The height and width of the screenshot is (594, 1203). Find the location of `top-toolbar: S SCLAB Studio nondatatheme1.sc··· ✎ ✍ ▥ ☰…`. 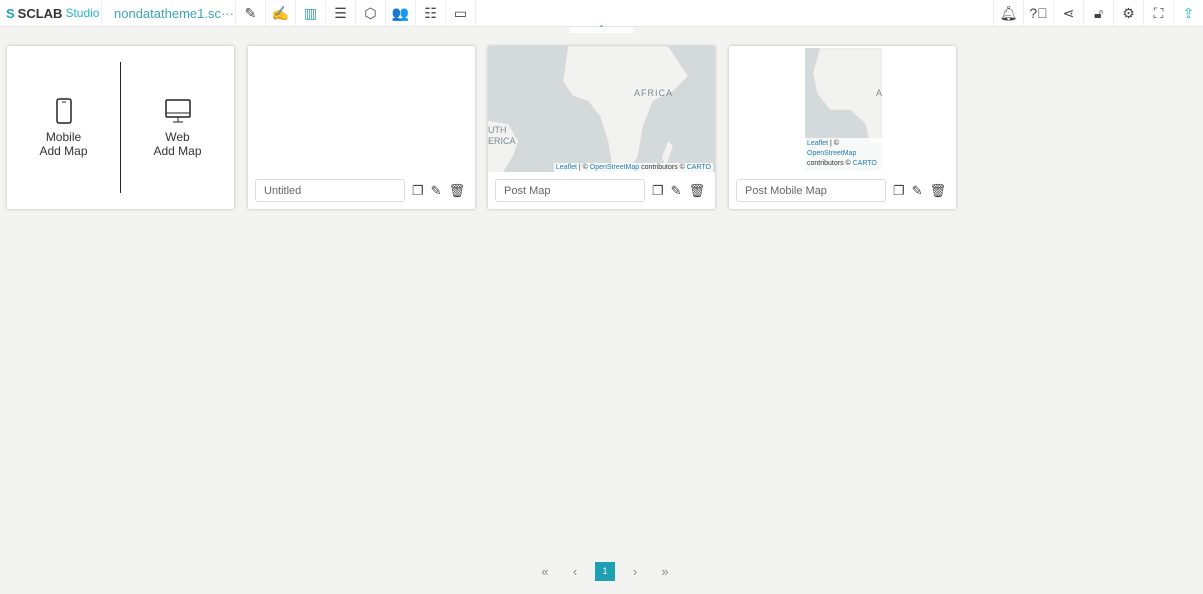

top-toolbar: S SCLAB Studio nondatatheme1.sc··· ✎ ✍ ▥ ☰… is located at coordinates (601, 13).